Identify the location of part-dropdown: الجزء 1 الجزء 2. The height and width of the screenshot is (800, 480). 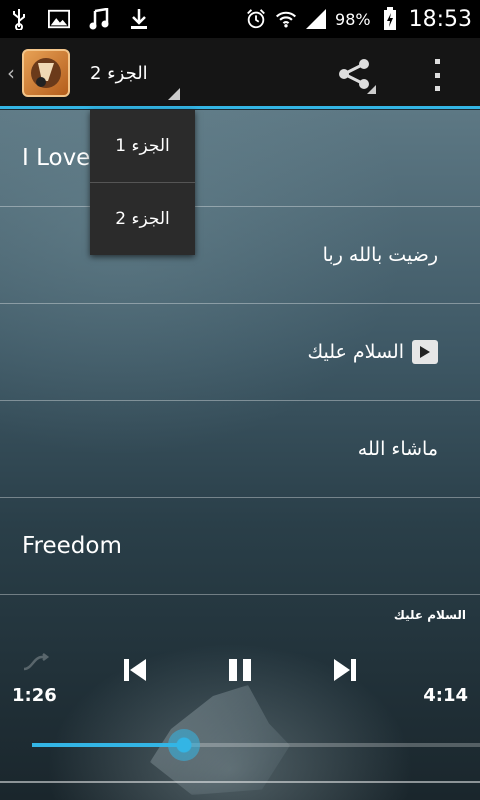
(142, 182).